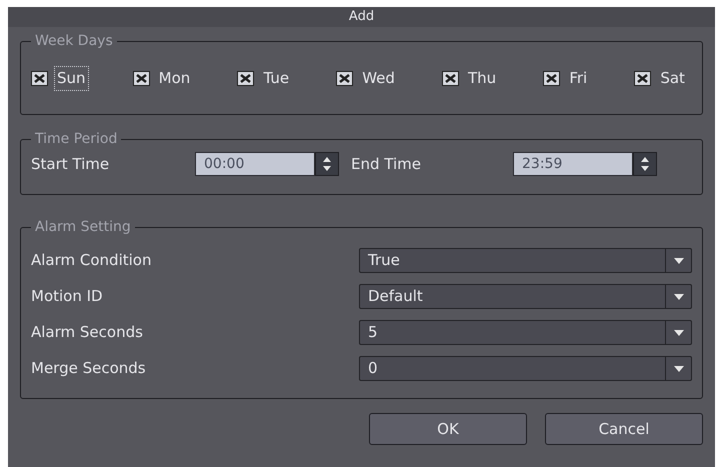  Describe the element at coordinates (482, 78) in the screenshot. I see `day-label: Thu` at that location.